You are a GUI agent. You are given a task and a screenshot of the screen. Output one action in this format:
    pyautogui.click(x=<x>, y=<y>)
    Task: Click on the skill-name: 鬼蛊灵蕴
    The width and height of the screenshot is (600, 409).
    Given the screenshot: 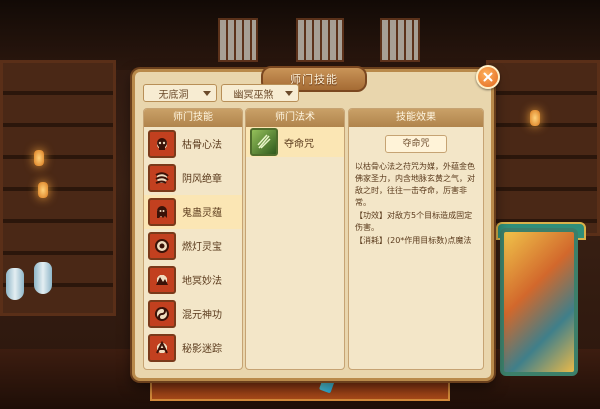 What is the action you would take?
    pyautogui.click(x=202, y=213)
    